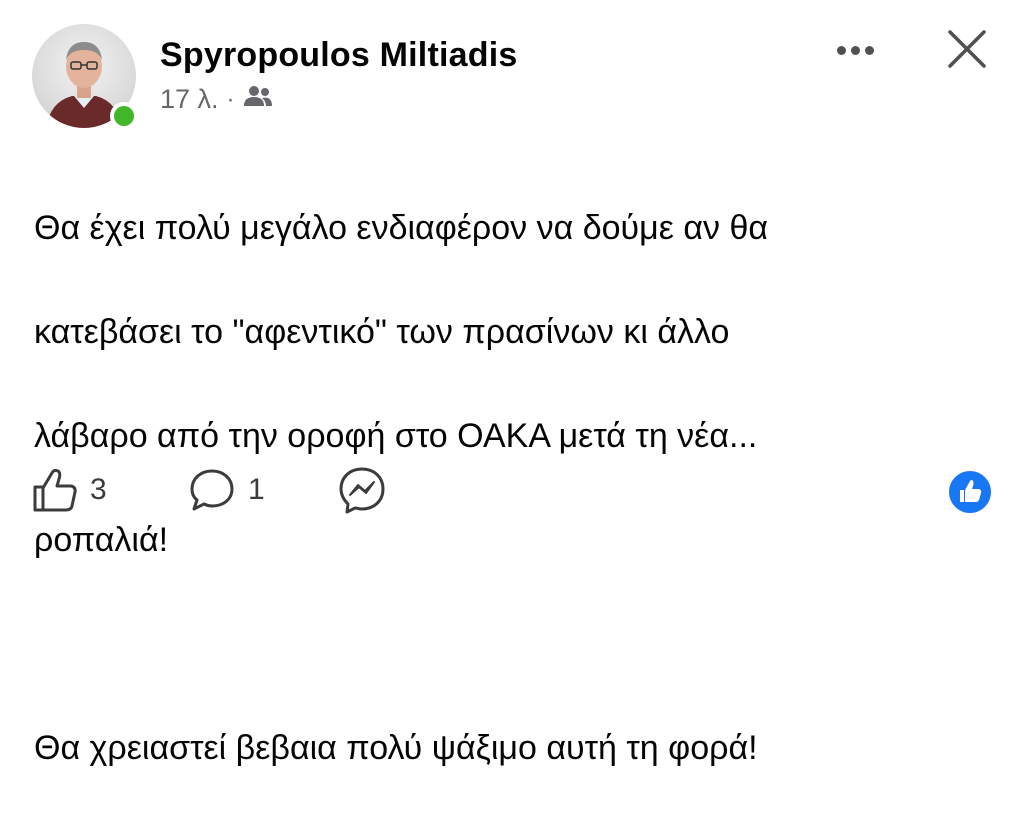 The image size is (1024, 826). What do you see at coordinates (362, 490) in the screenshot?
I see `messenger-icon` at bounding box center [362, 490].